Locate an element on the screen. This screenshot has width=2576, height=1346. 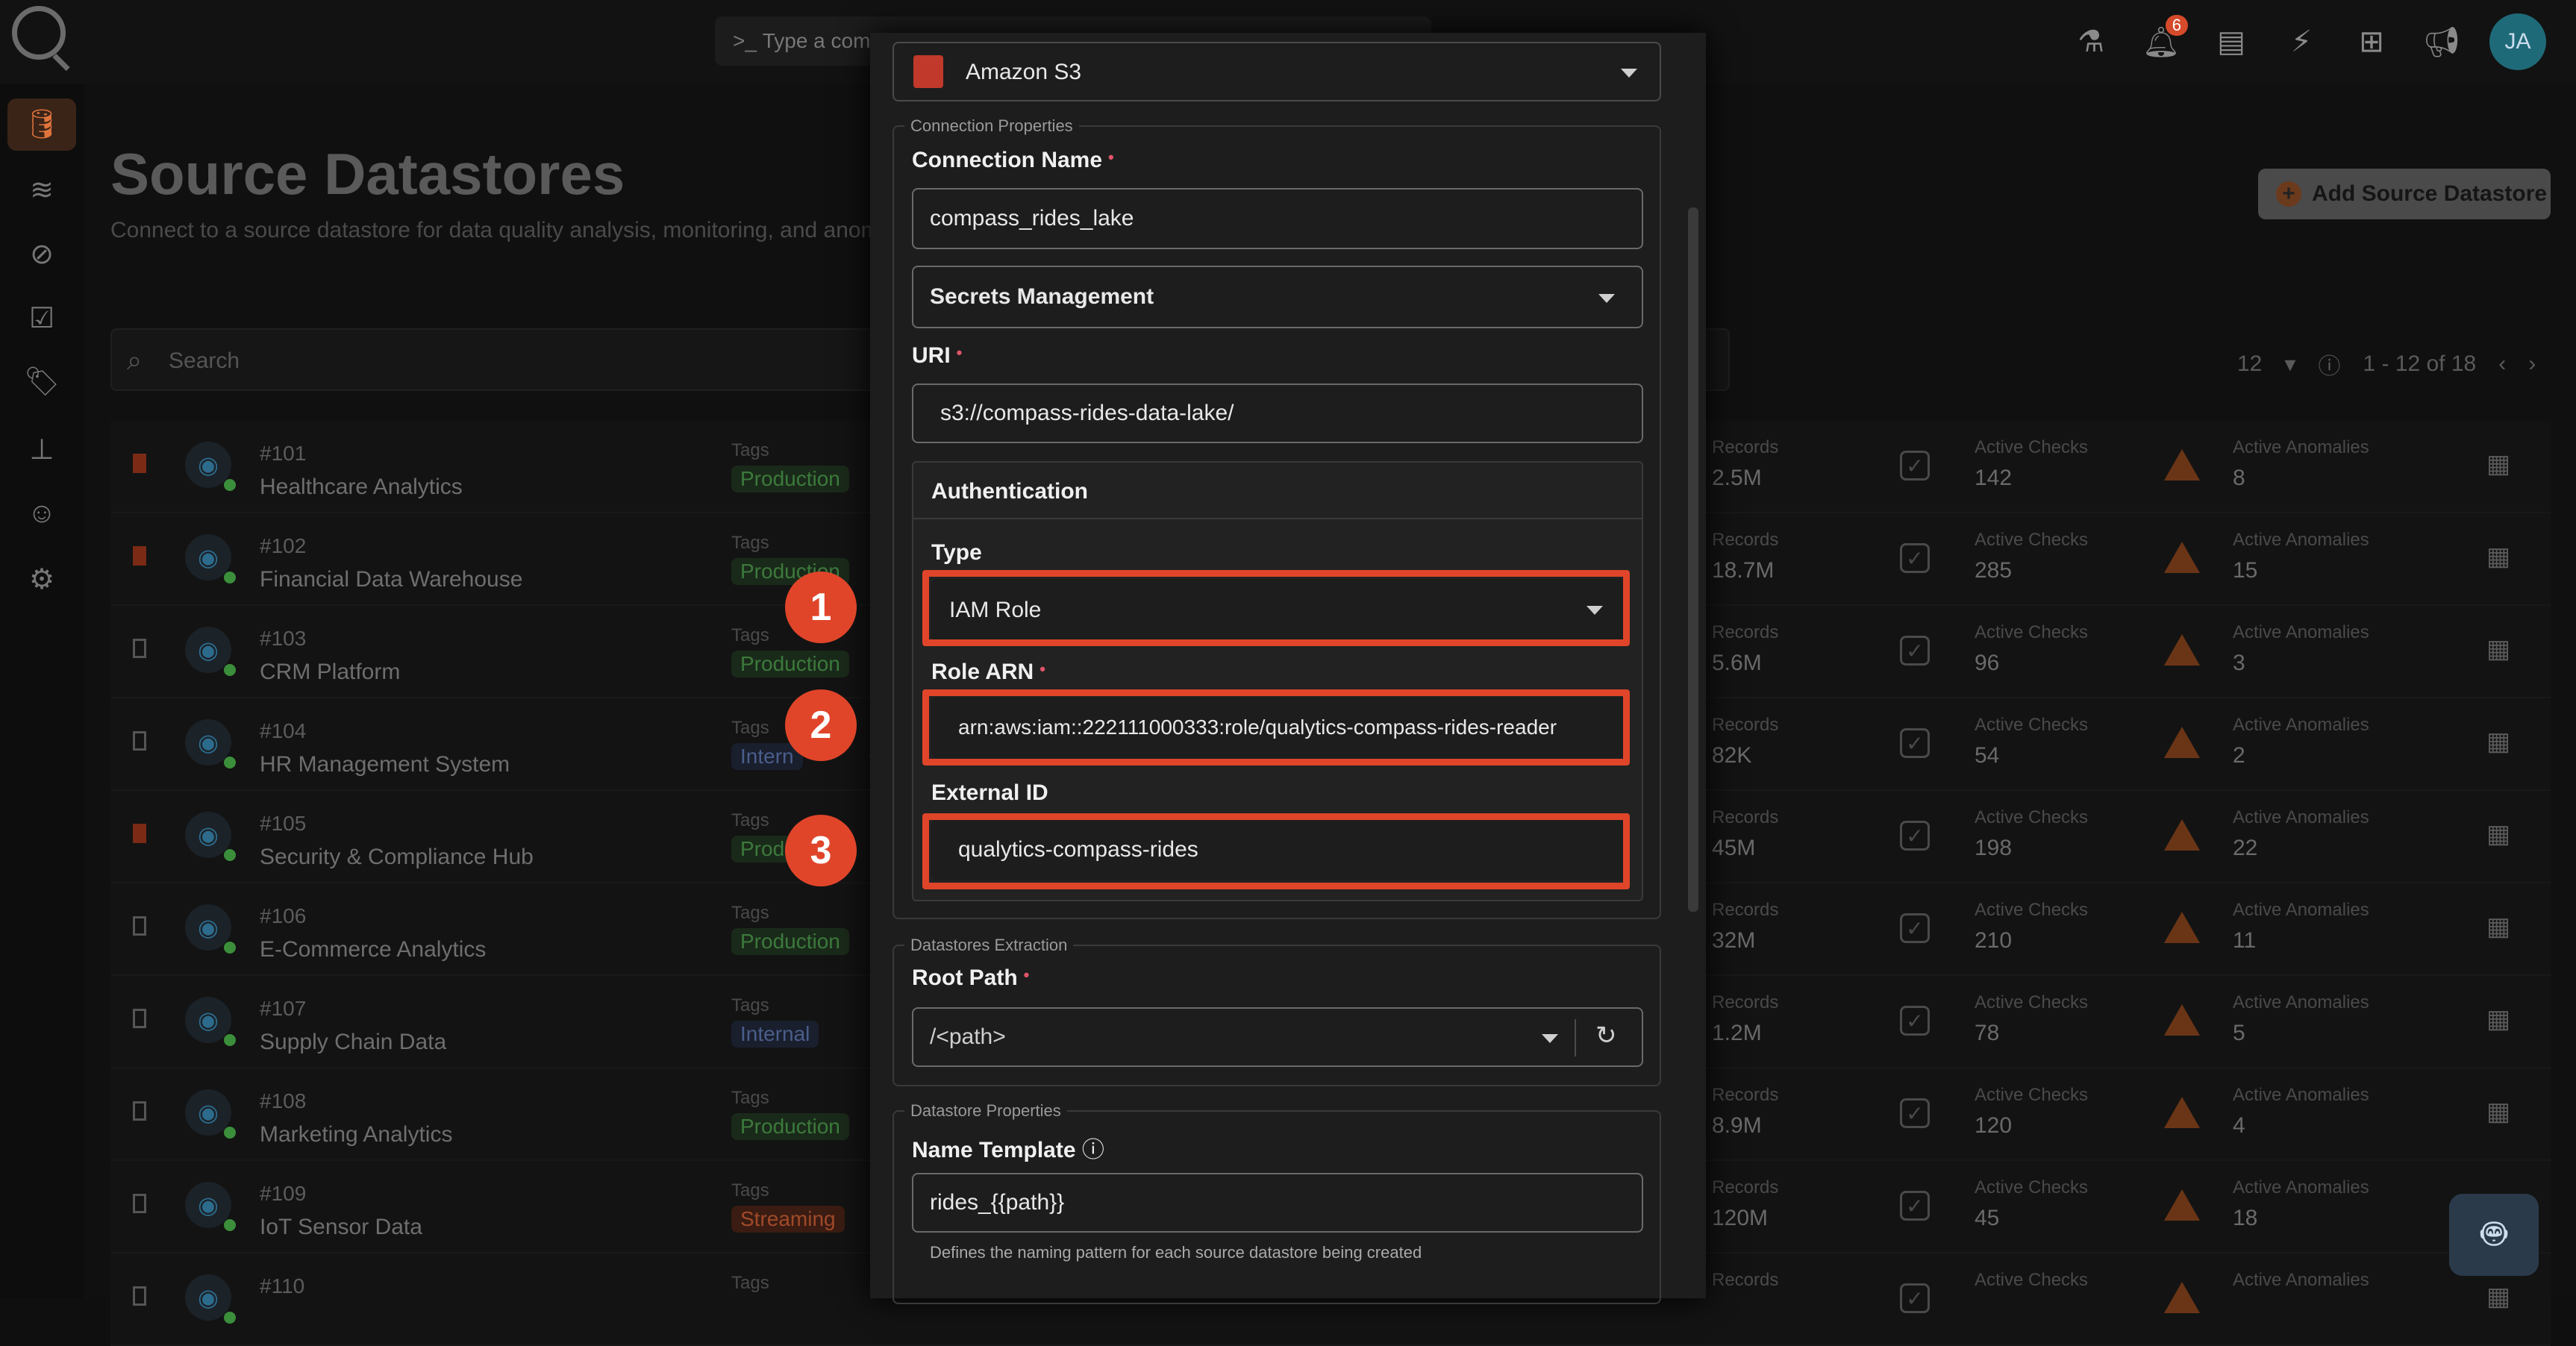
bell-icon: 🔔︎ 6 is located at coordinates (2163, 39).